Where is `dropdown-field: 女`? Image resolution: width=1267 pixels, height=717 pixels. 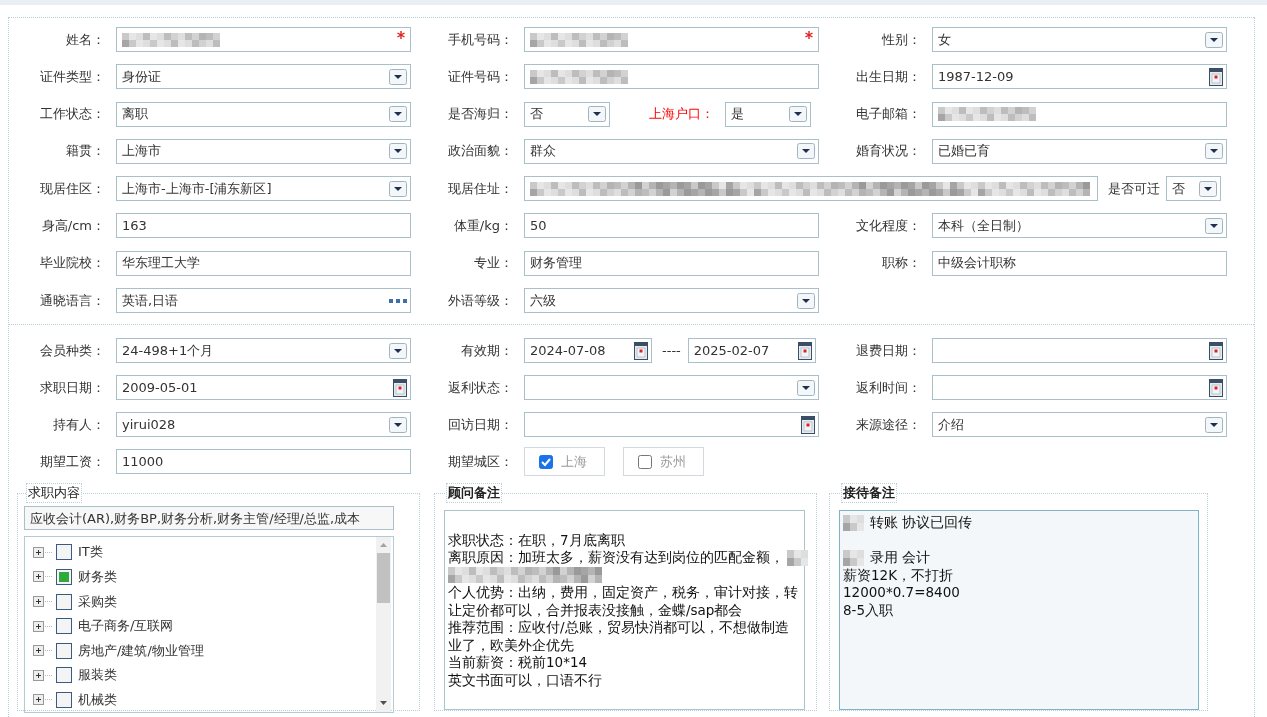 dropdown-field: 女 is located at coordinates (1079, 39).